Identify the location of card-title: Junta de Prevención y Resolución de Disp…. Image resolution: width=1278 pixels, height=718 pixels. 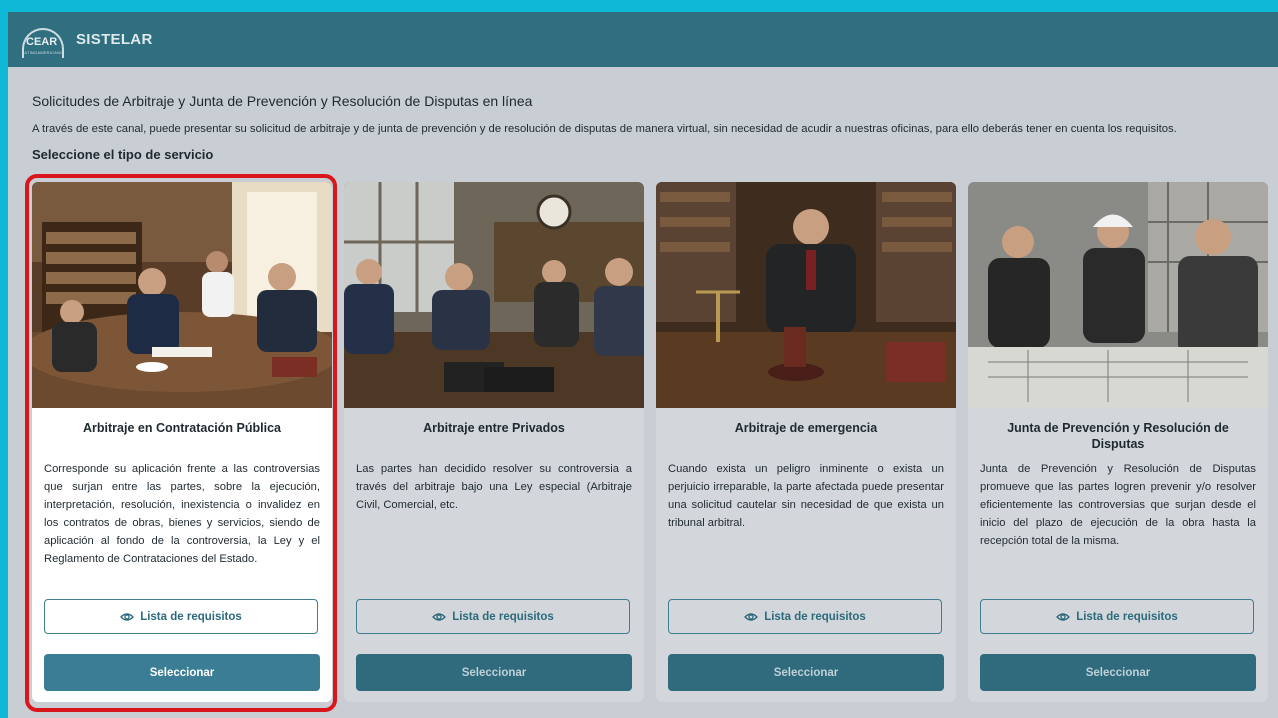
(1118, 436).